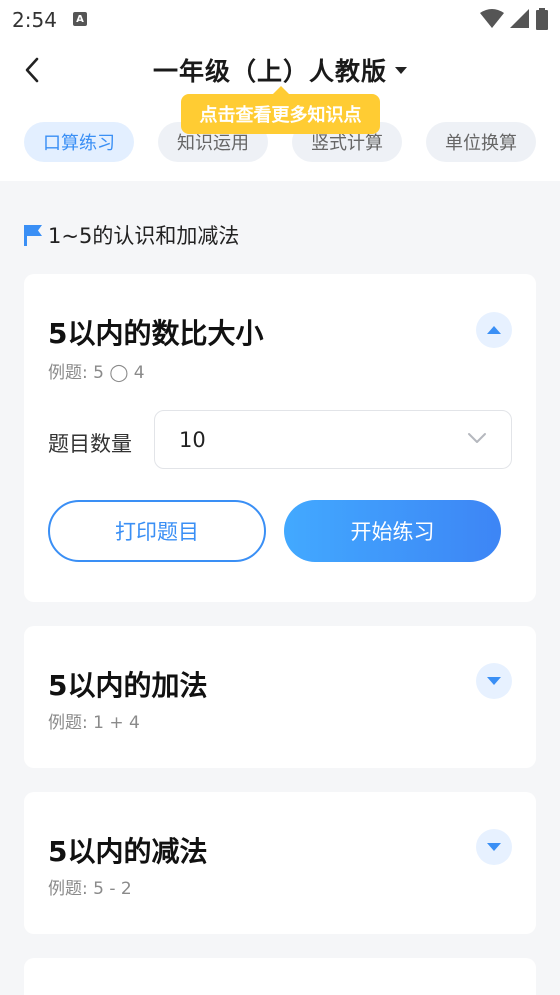  I want to click on section-title: 1~5的认识和加减法, so click(144, 236).